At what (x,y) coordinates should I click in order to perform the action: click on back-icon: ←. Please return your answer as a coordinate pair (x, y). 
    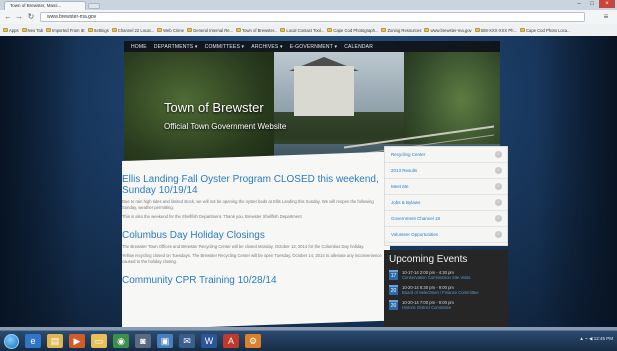
    Looking at the image, I should click on (8, 17).